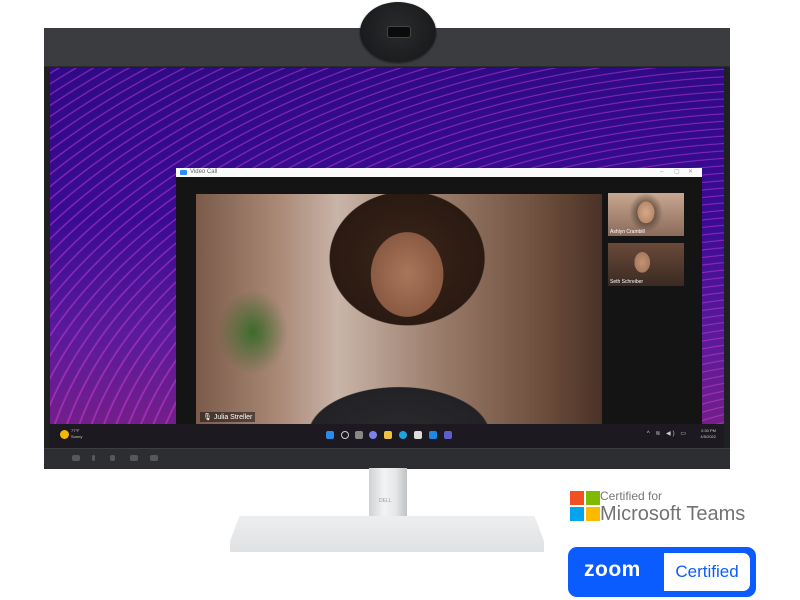 Image resolution: width=800 pixels, height=600 pixels. What do you see at coordinates (373, 435) in the screenshot?
I see `chat-app-icon` at bounding box center [373, 435].